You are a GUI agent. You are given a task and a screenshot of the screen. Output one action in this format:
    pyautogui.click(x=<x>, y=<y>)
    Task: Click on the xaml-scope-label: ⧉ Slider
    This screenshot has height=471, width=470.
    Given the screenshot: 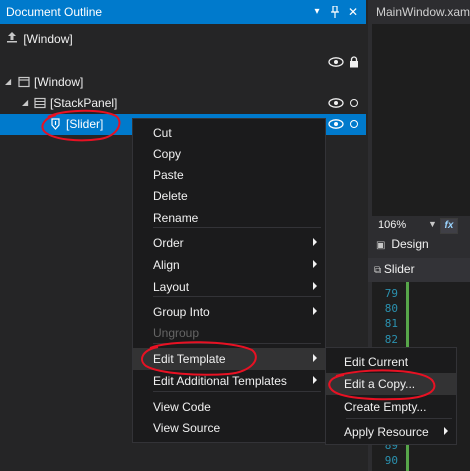 What is the action you would take?
    pyautogui.click(x=394, y=269)
    